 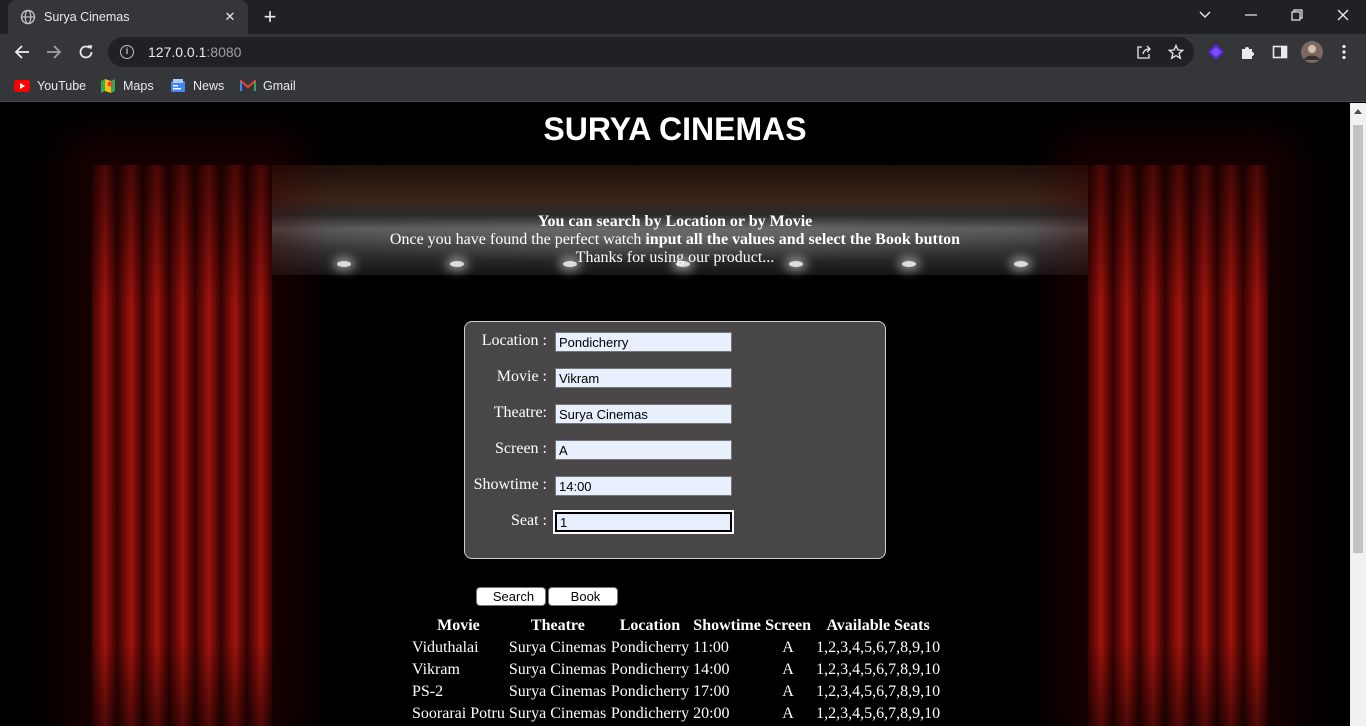 I want to click on youtube-icon, so click(x=22, y=86).